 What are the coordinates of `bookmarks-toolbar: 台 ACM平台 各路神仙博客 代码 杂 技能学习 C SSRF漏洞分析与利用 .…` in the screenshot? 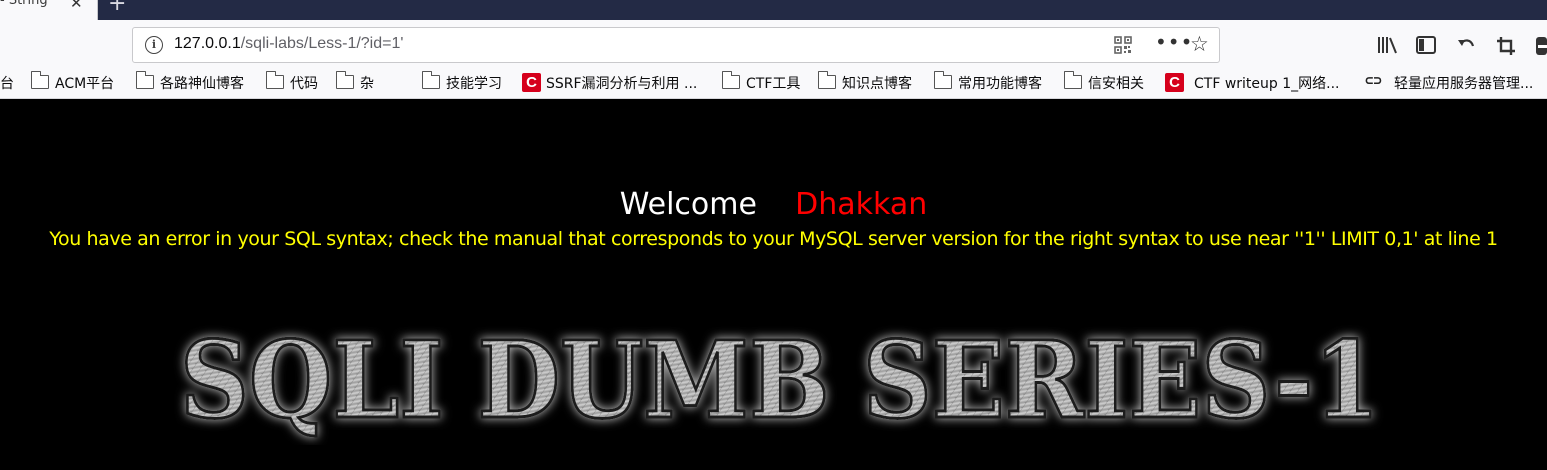 It's located at (773, 82).